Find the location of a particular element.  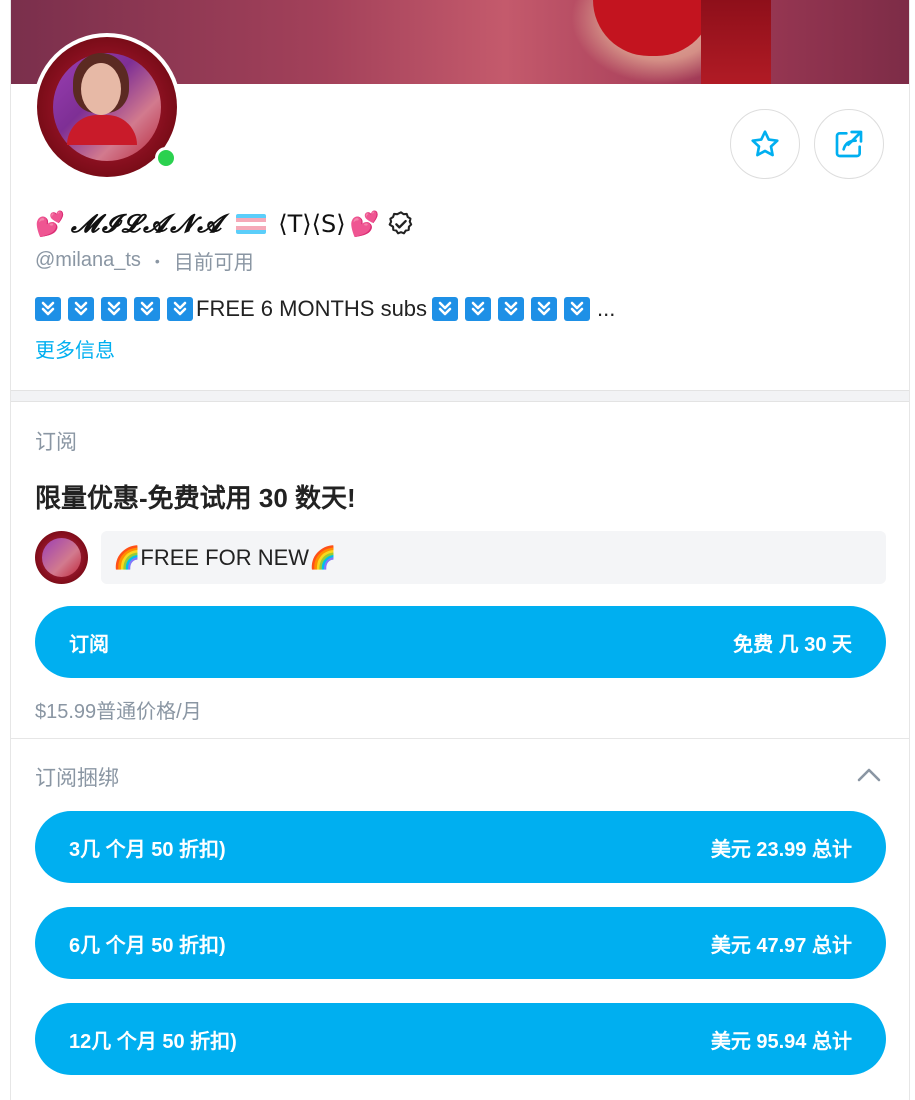

bio-text: FREE 6 MONTHS subs is located at coordinates (312, 308).